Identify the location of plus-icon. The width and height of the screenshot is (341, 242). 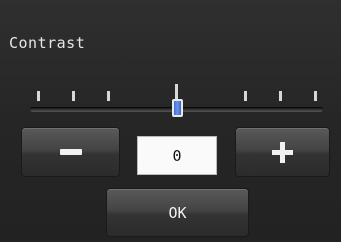
(282, 152).